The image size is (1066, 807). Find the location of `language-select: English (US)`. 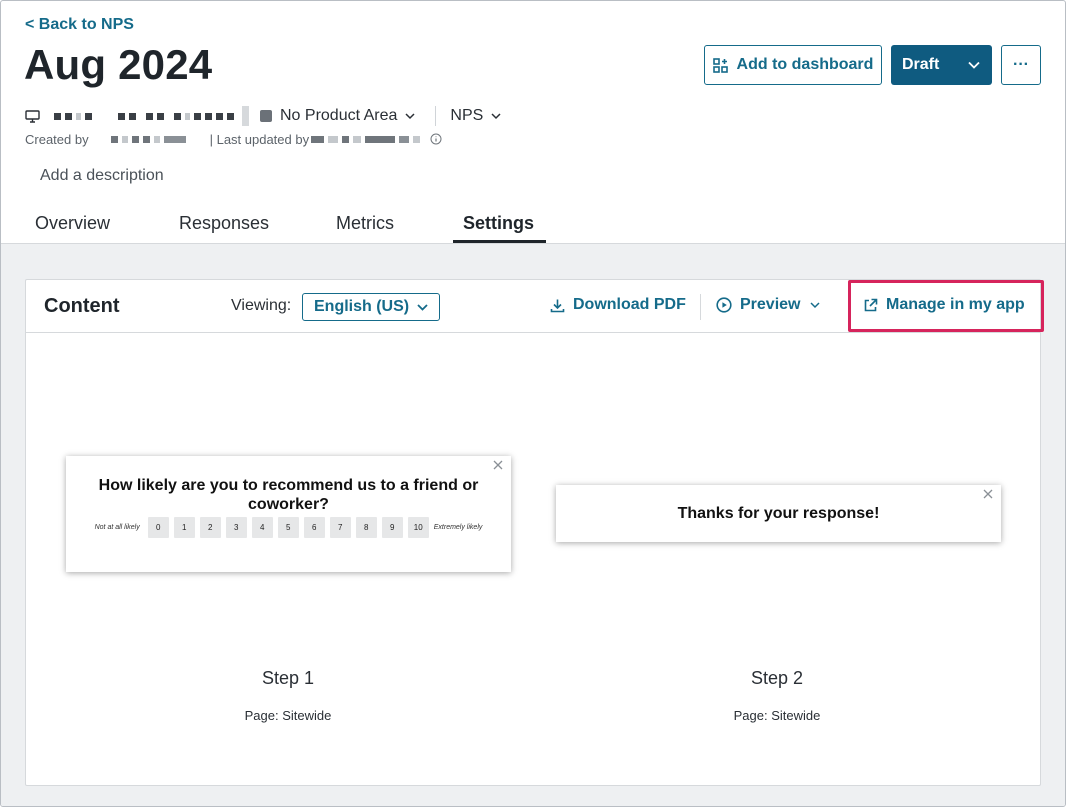

language-select: English (US) is located at coordinates (371, 307).